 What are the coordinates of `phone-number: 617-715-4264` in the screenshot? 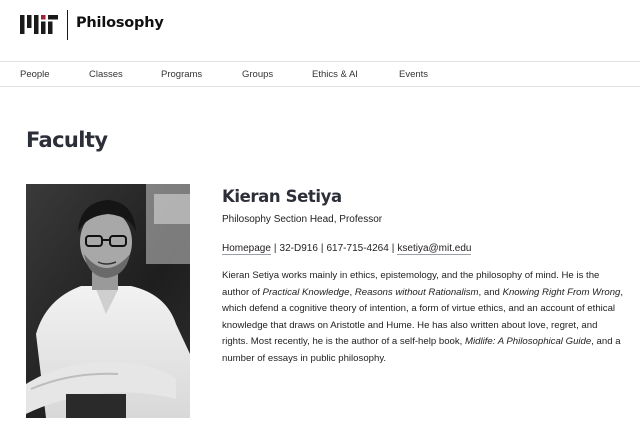 It's located at (357, 248).